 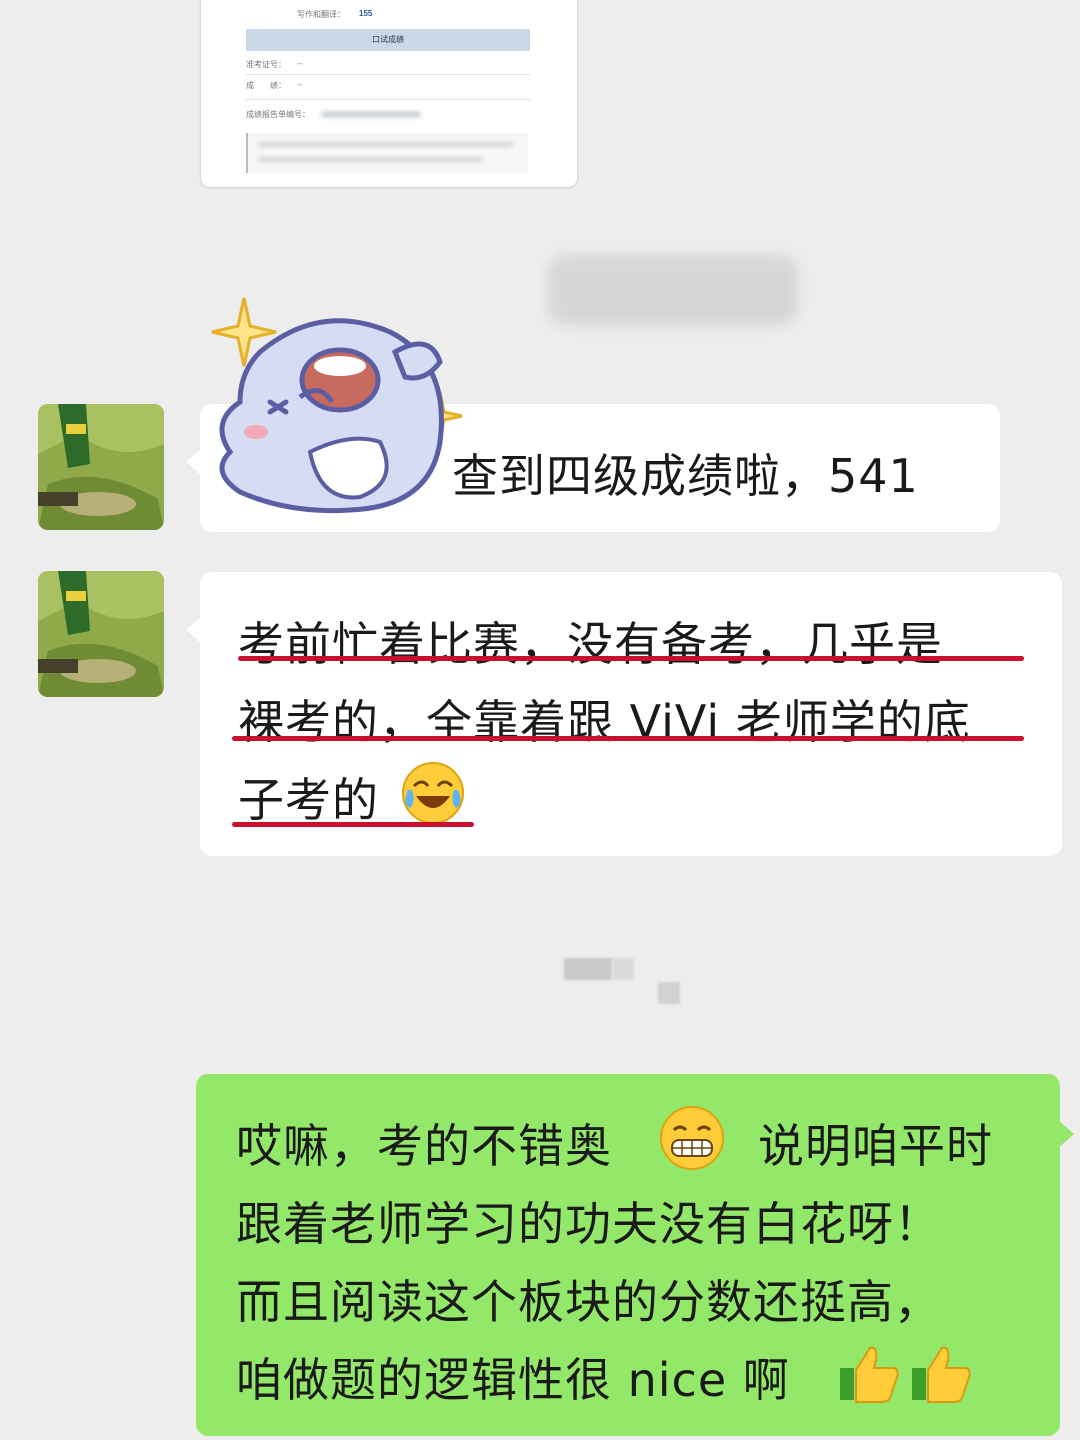 What do you see at coordinates (588, 1224) in the screenshot?
I see `message-text-line: 跟着老师学习的功夫没有白花呀！` at bounding box center [588, 1224].